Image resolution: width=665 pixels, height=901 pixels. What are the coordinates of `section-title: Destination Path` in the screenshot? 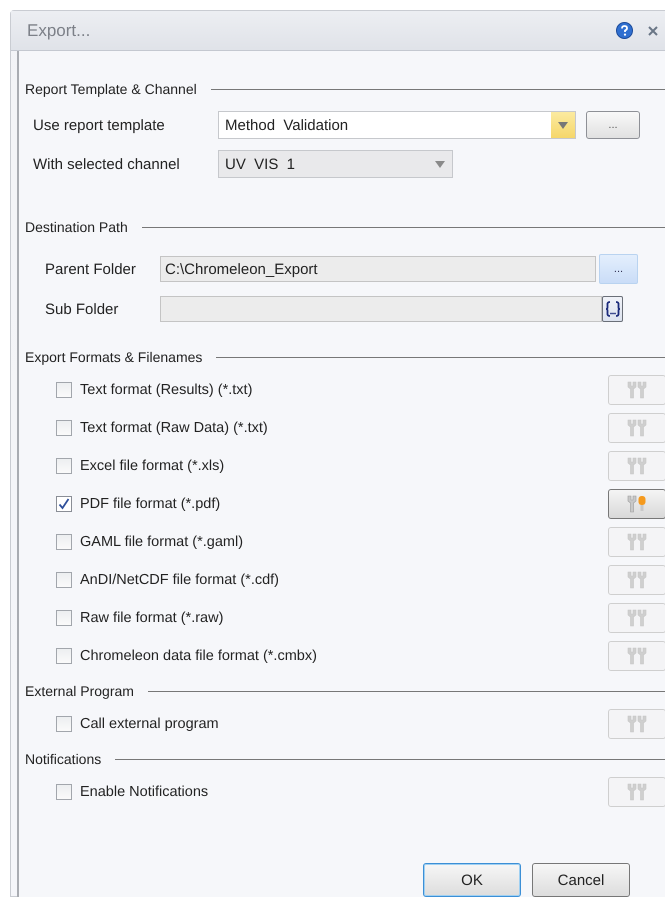 It's located at (76, 227).